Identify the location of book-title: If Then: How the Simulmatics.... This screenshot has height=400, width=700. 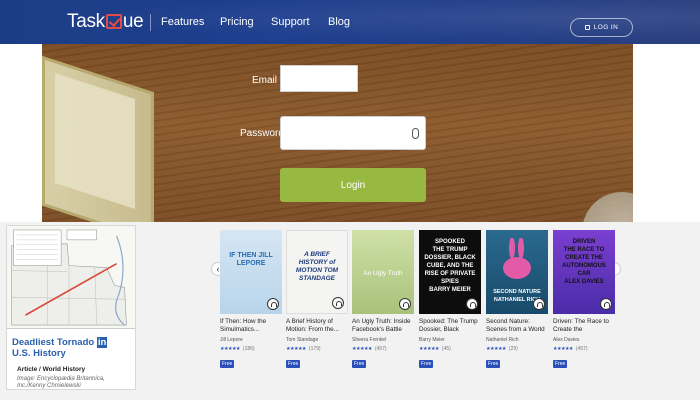
(251, 326).